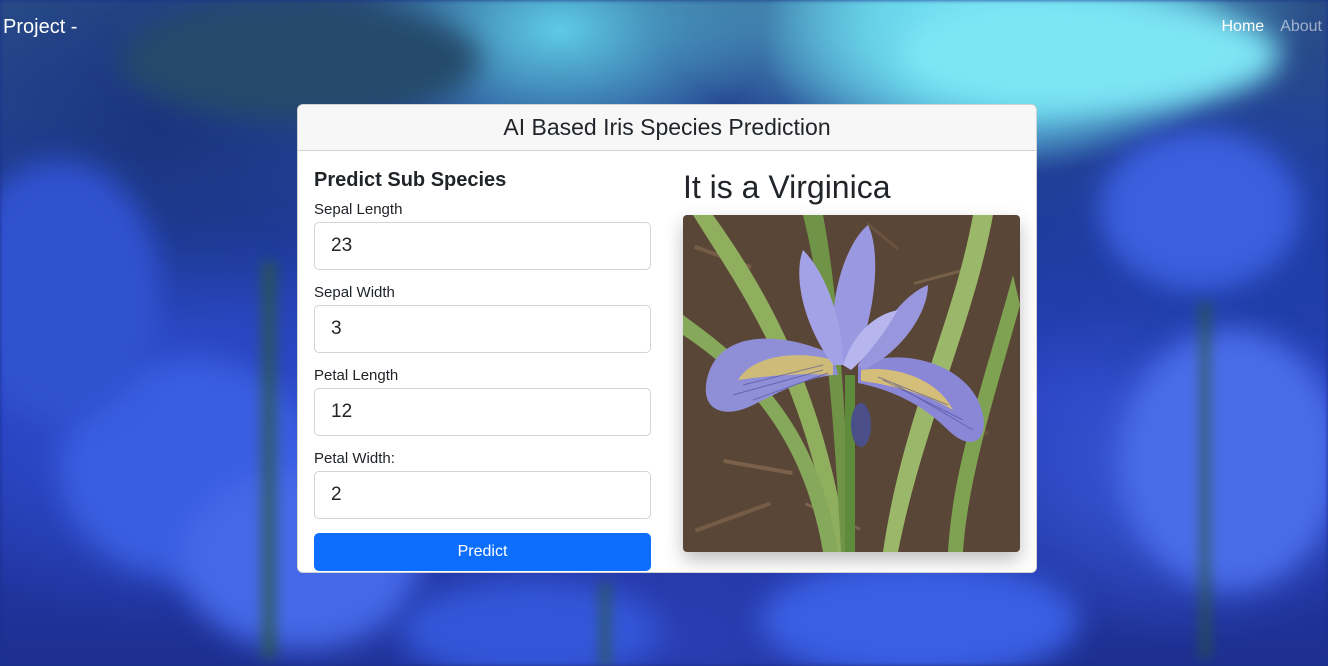  I want to click on predict-button: Predict, so click(482, 552).